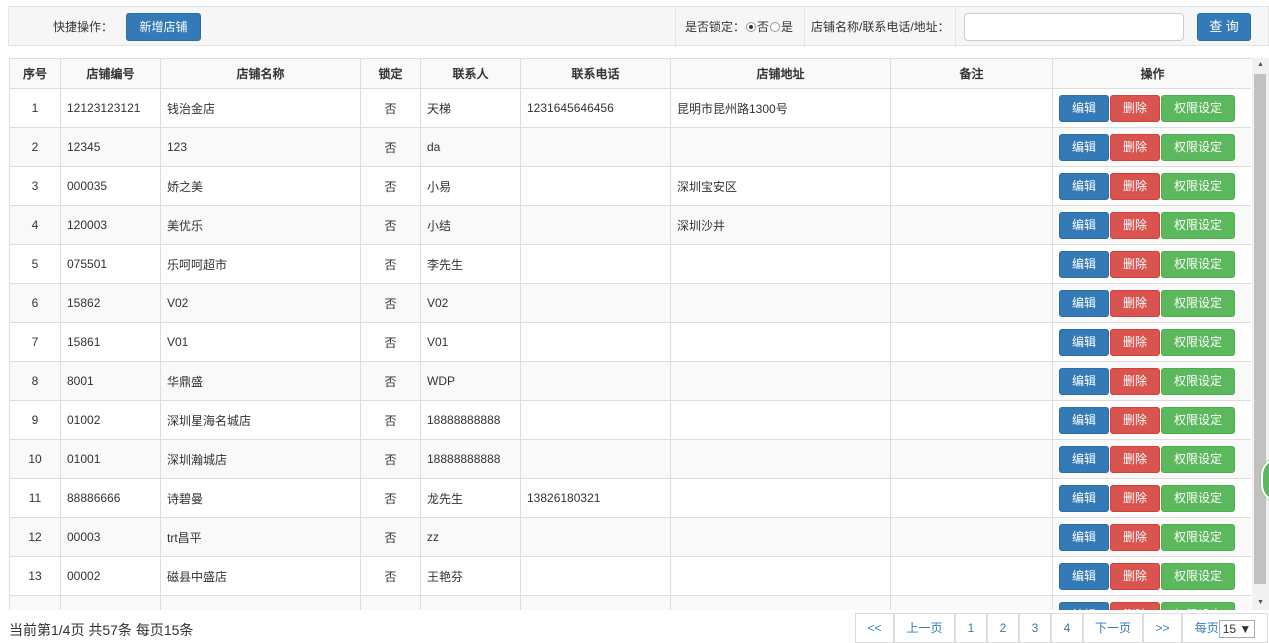  Describe the element at coordinates (880, 27) in the screenshot. I see `search-label: 店铺名称/联系电话/地址：` at that location.